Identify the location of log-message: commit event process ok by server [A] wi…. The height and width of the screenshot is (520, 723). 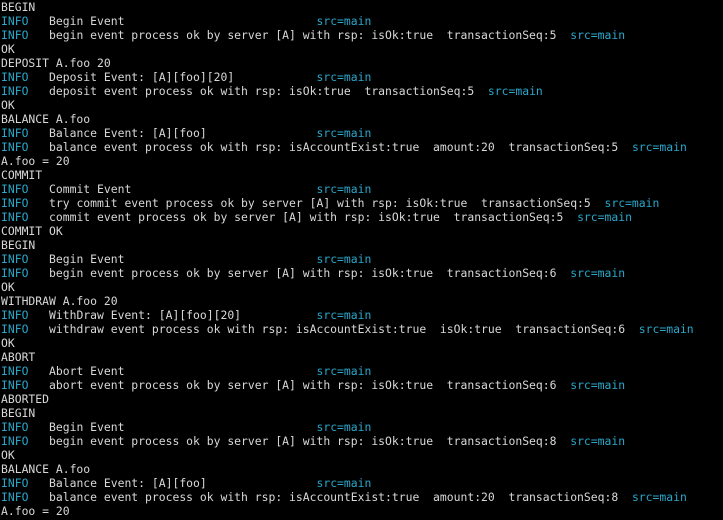
(306, 217).